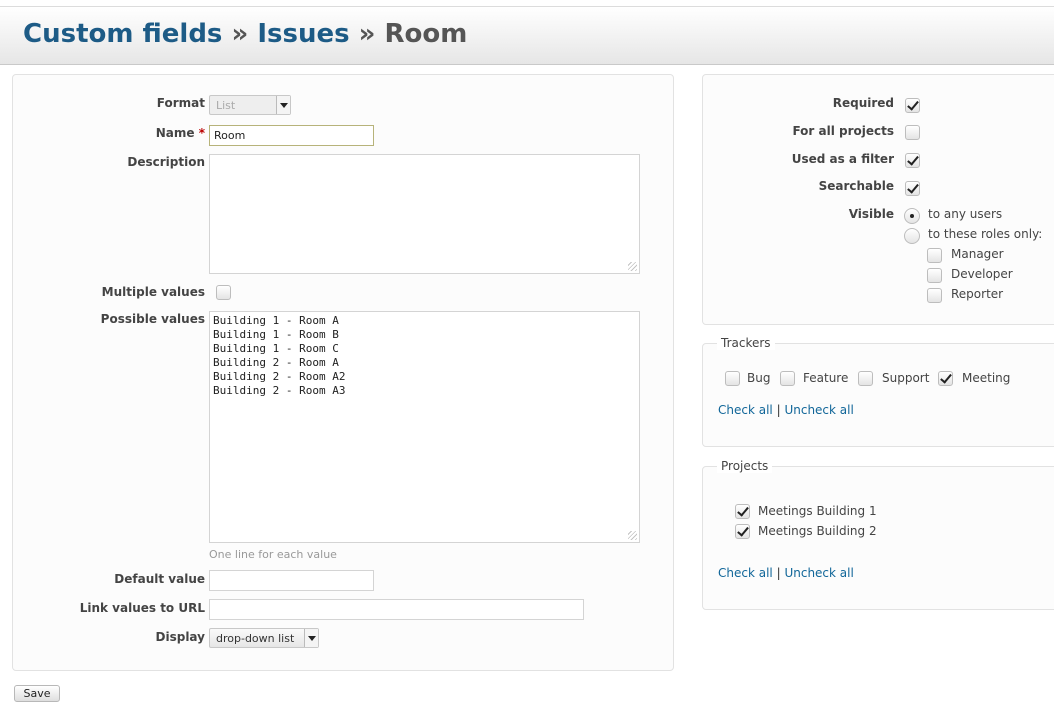  Describe the element at coordinates (37, 693) in the screenshot. I see `save-button: Save` at that location.